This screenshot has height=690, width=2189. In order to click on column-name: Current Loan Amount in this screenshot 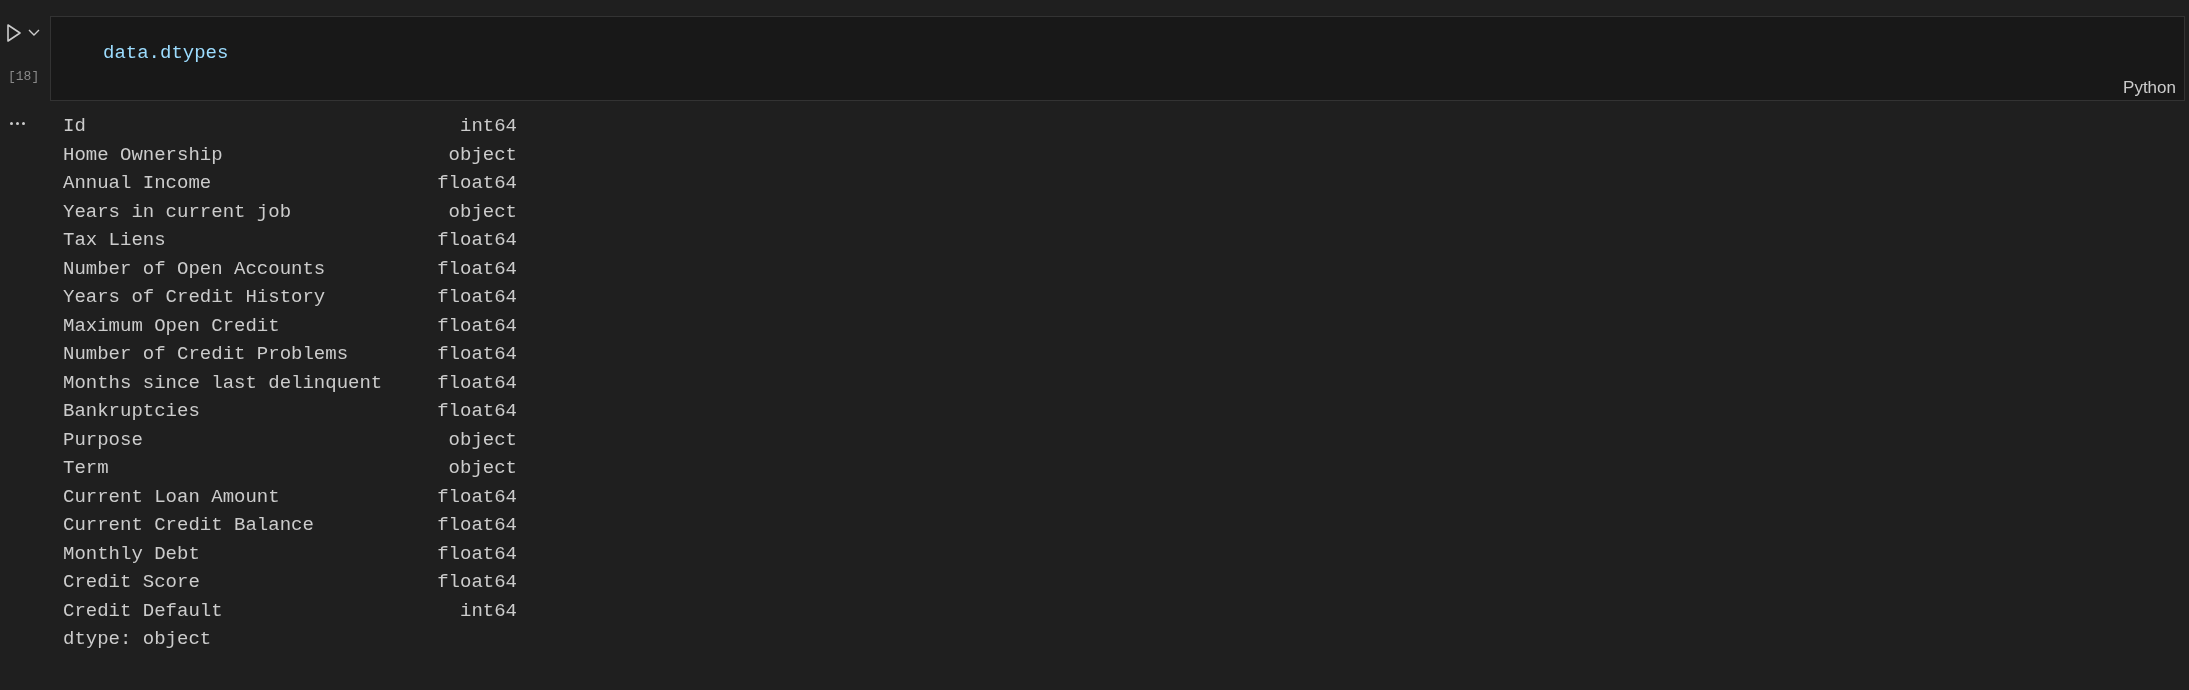, I will do `click(171, 497)`.